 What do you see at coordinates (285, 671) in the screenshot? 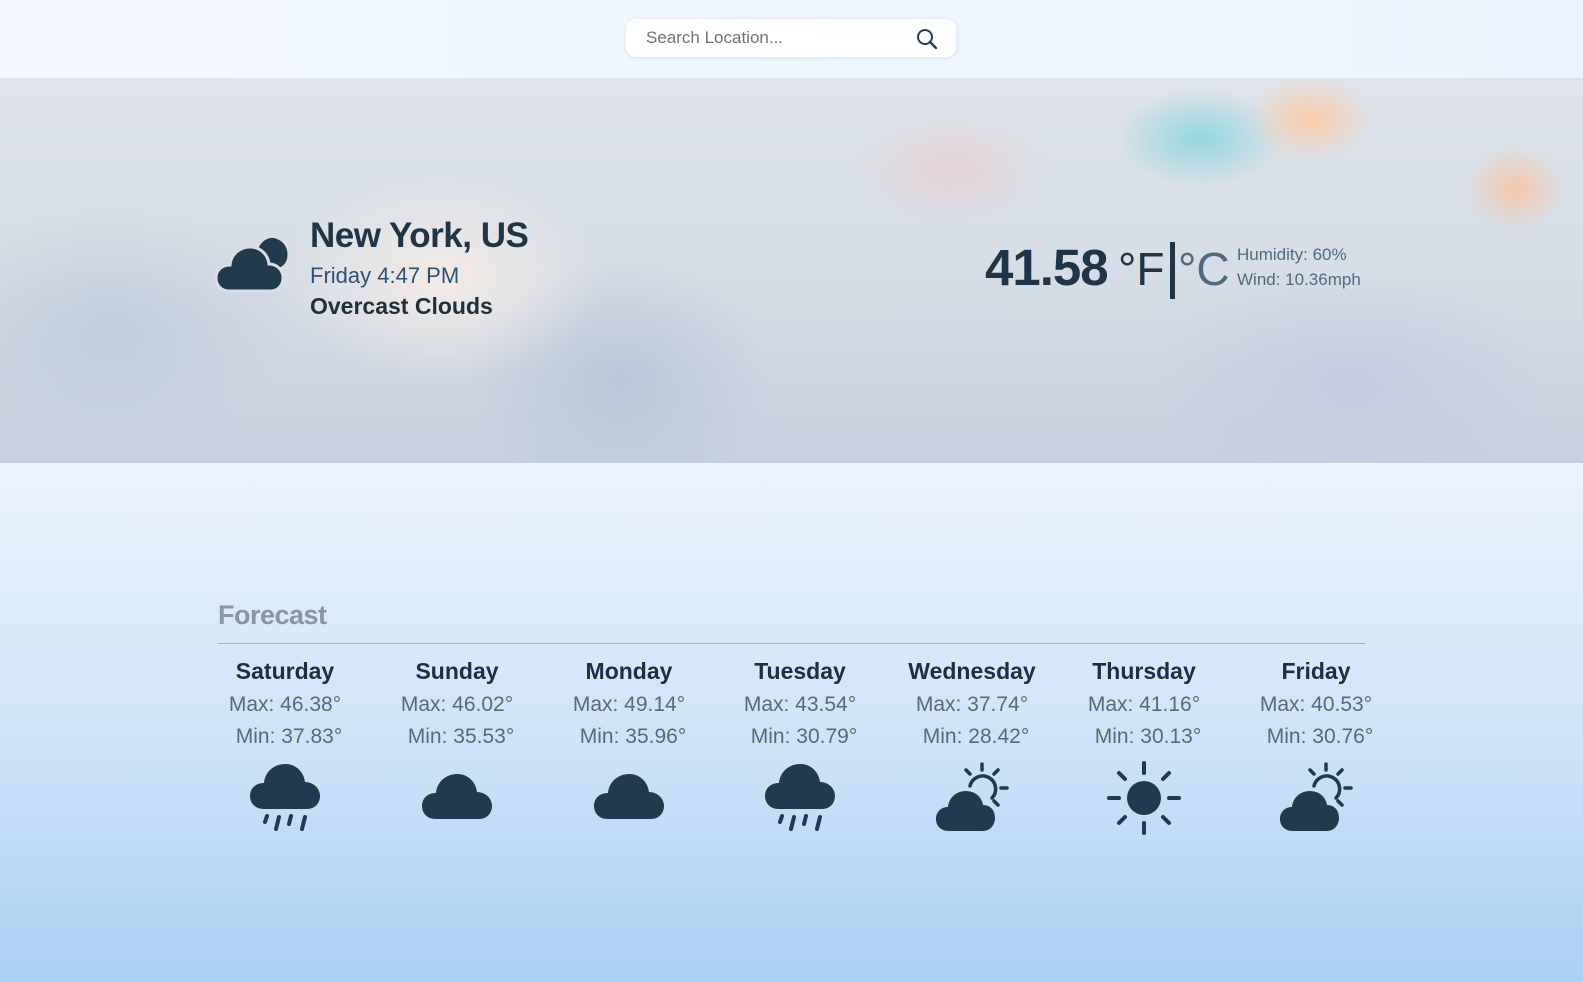
I see `forecast-day-name: Saturday` at bounding box center [285, 671].